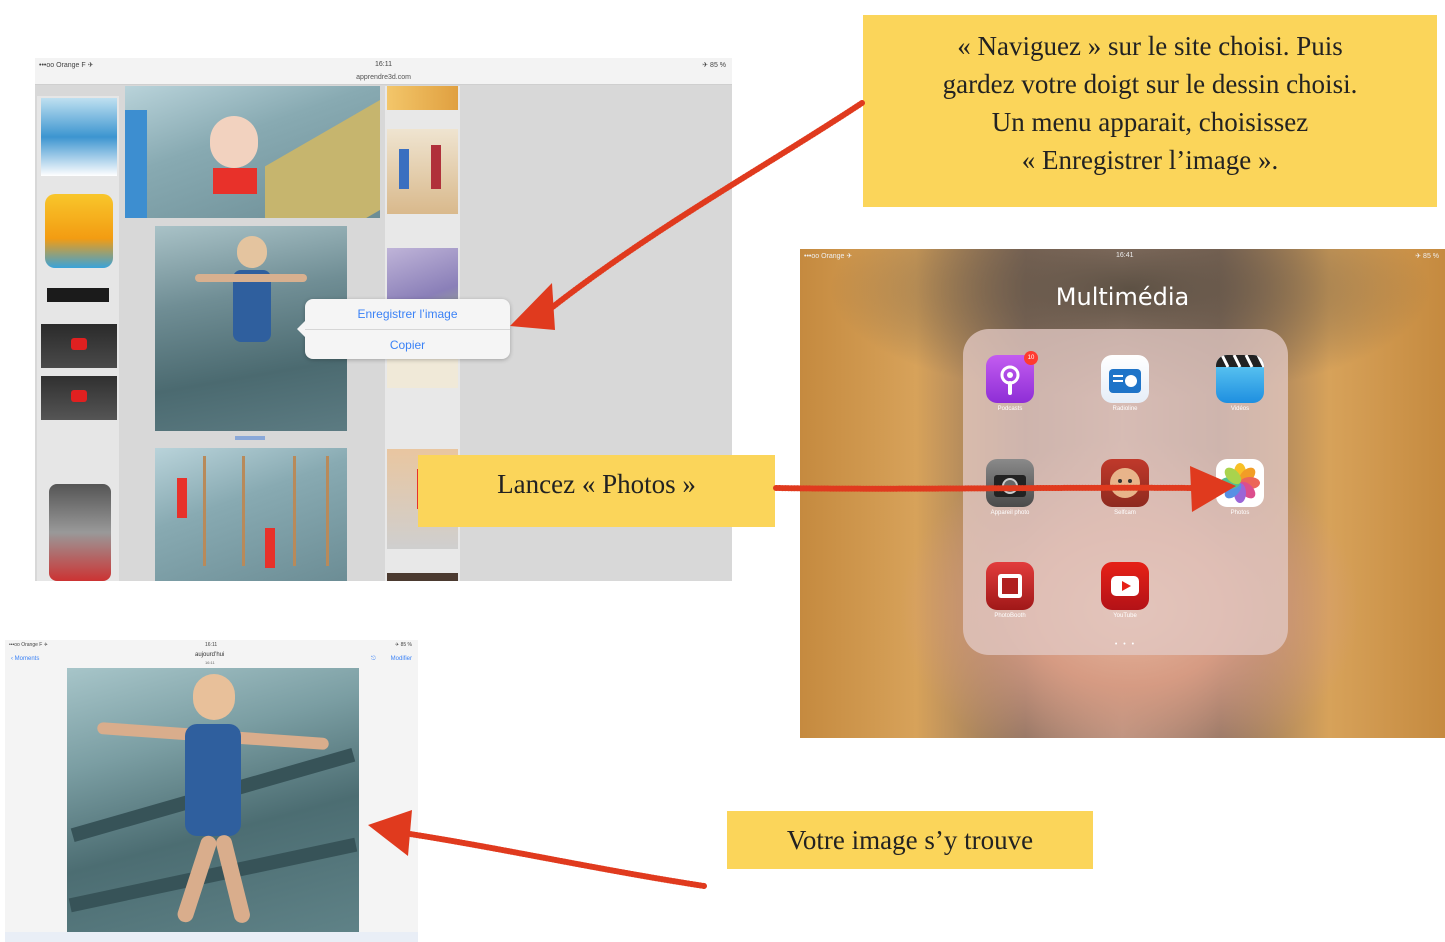 The image size is (1445, 942). I want to click on app-photos: Photos, so click(1240, 487).